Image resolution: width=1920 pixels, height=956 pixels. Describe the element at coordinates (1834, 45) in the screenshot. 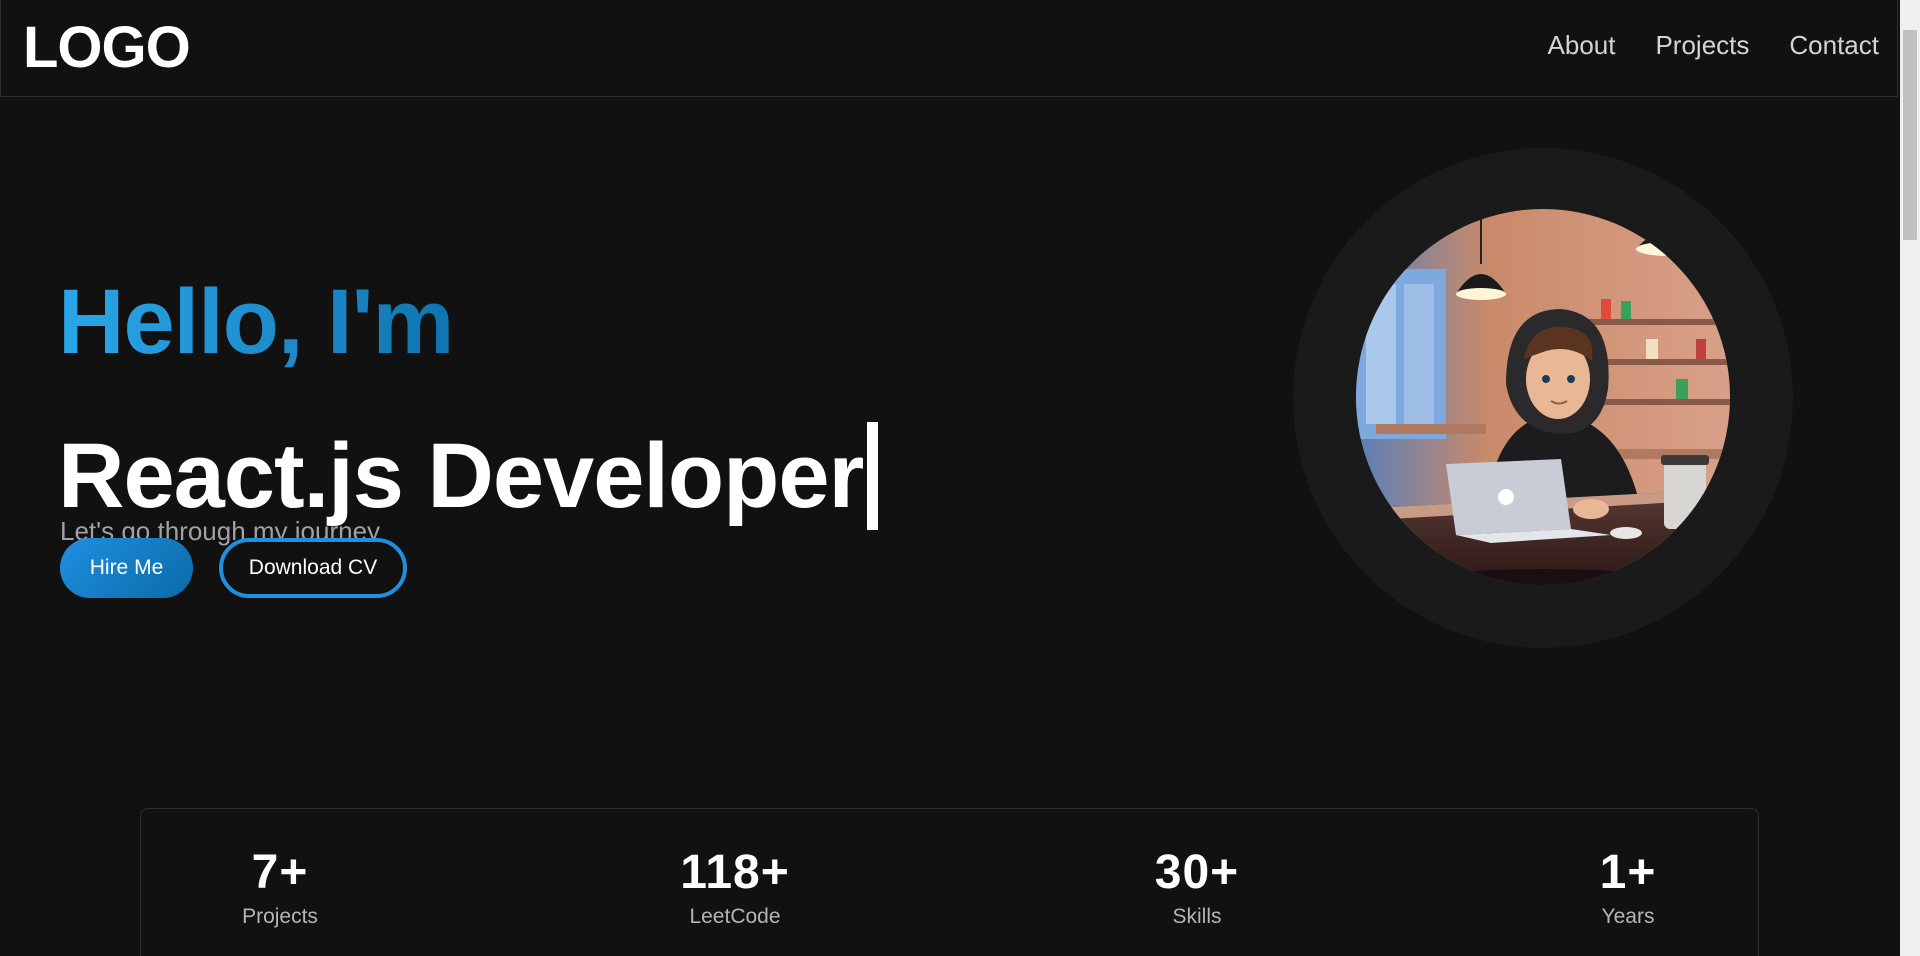

I see `nav-contact: Contact` at that location.